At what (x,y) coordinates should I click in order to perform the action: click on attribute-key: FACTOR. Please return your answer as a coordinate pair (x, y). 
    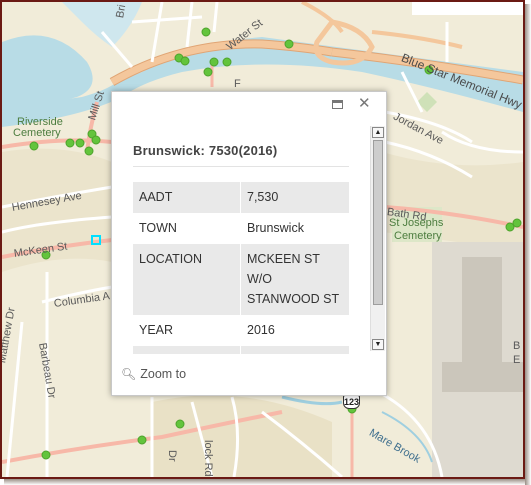
    Looking at the image, I should click on (187, 350).